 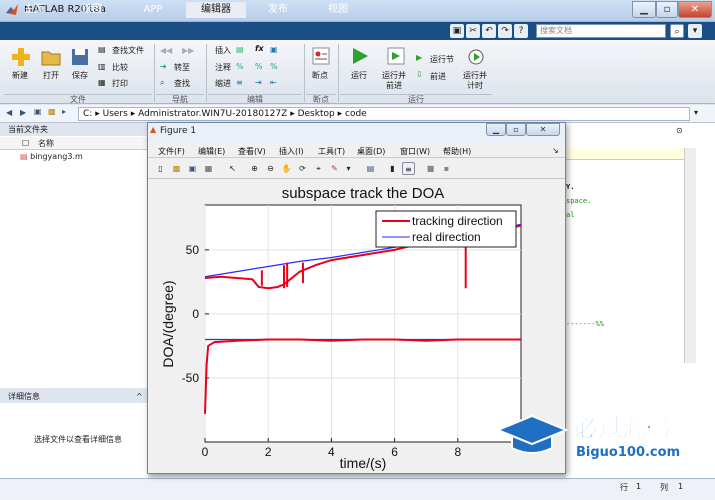 What do you see at coordinates (302, 168) in the screenshot?
I see `rotate-icon: ⟳` at bounding box center [302, 168].